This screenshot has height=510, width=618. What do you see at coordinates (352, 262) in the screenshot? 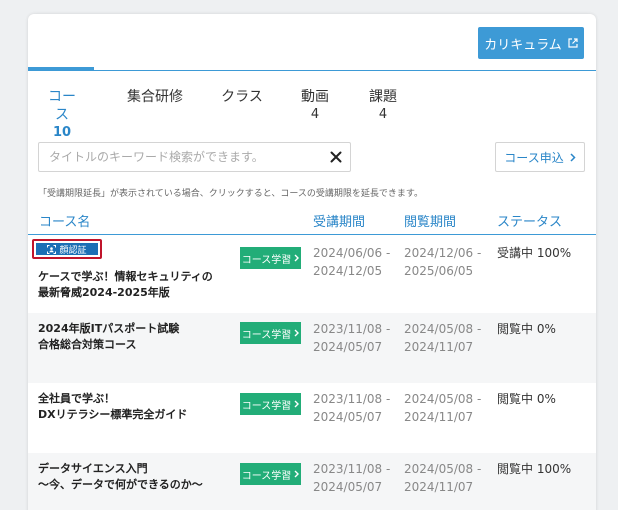
I see `study-period: 2024/06/06 - 2024/12/05` at bounding box center [352, 262].